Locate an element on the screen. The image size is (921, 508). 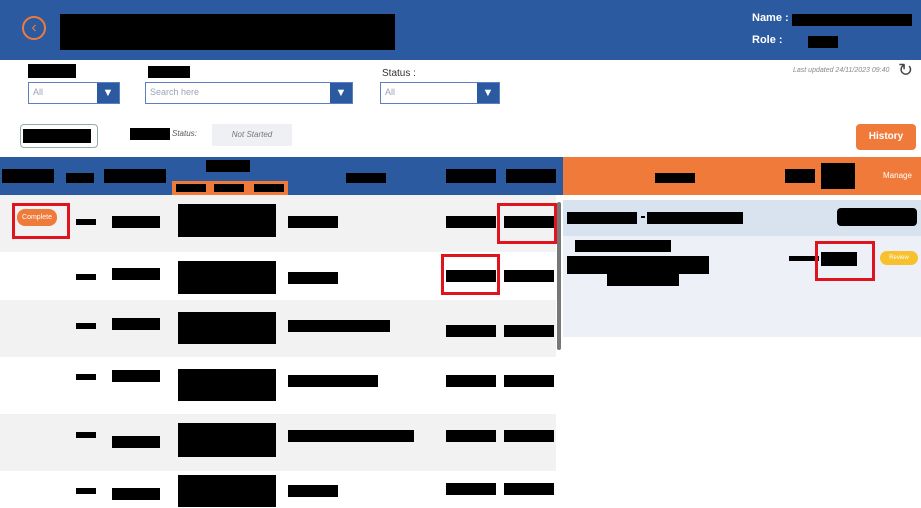
status-display: Not Started is located at coordinates (252, 135).